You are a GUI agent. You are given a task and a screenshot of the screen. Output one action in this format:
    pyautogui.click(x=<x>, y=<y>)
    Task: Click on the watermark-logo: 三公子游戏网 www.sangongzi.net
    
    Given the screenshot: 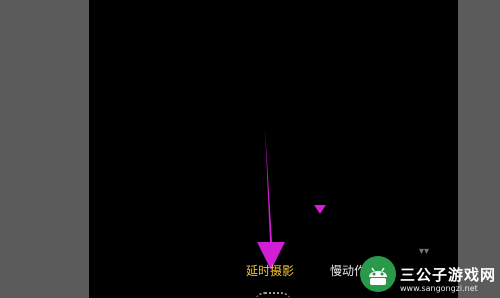 What is the action you would take?
    pyautogui.click(x=427, y=275)
    